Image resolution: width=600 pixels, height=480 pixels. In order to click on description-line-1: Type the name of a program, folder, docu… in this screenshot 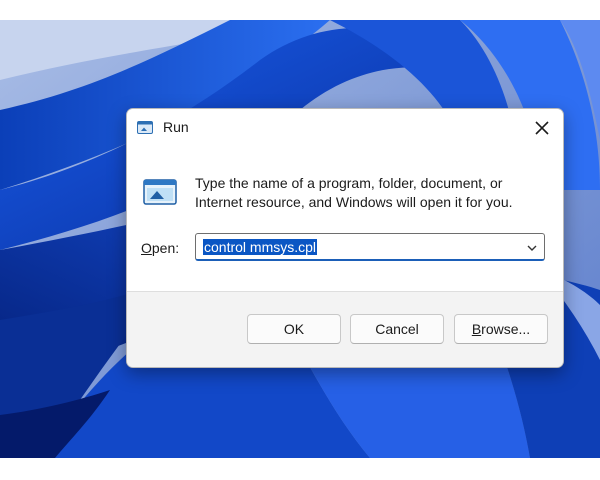, I will do `click(349, 183)`.